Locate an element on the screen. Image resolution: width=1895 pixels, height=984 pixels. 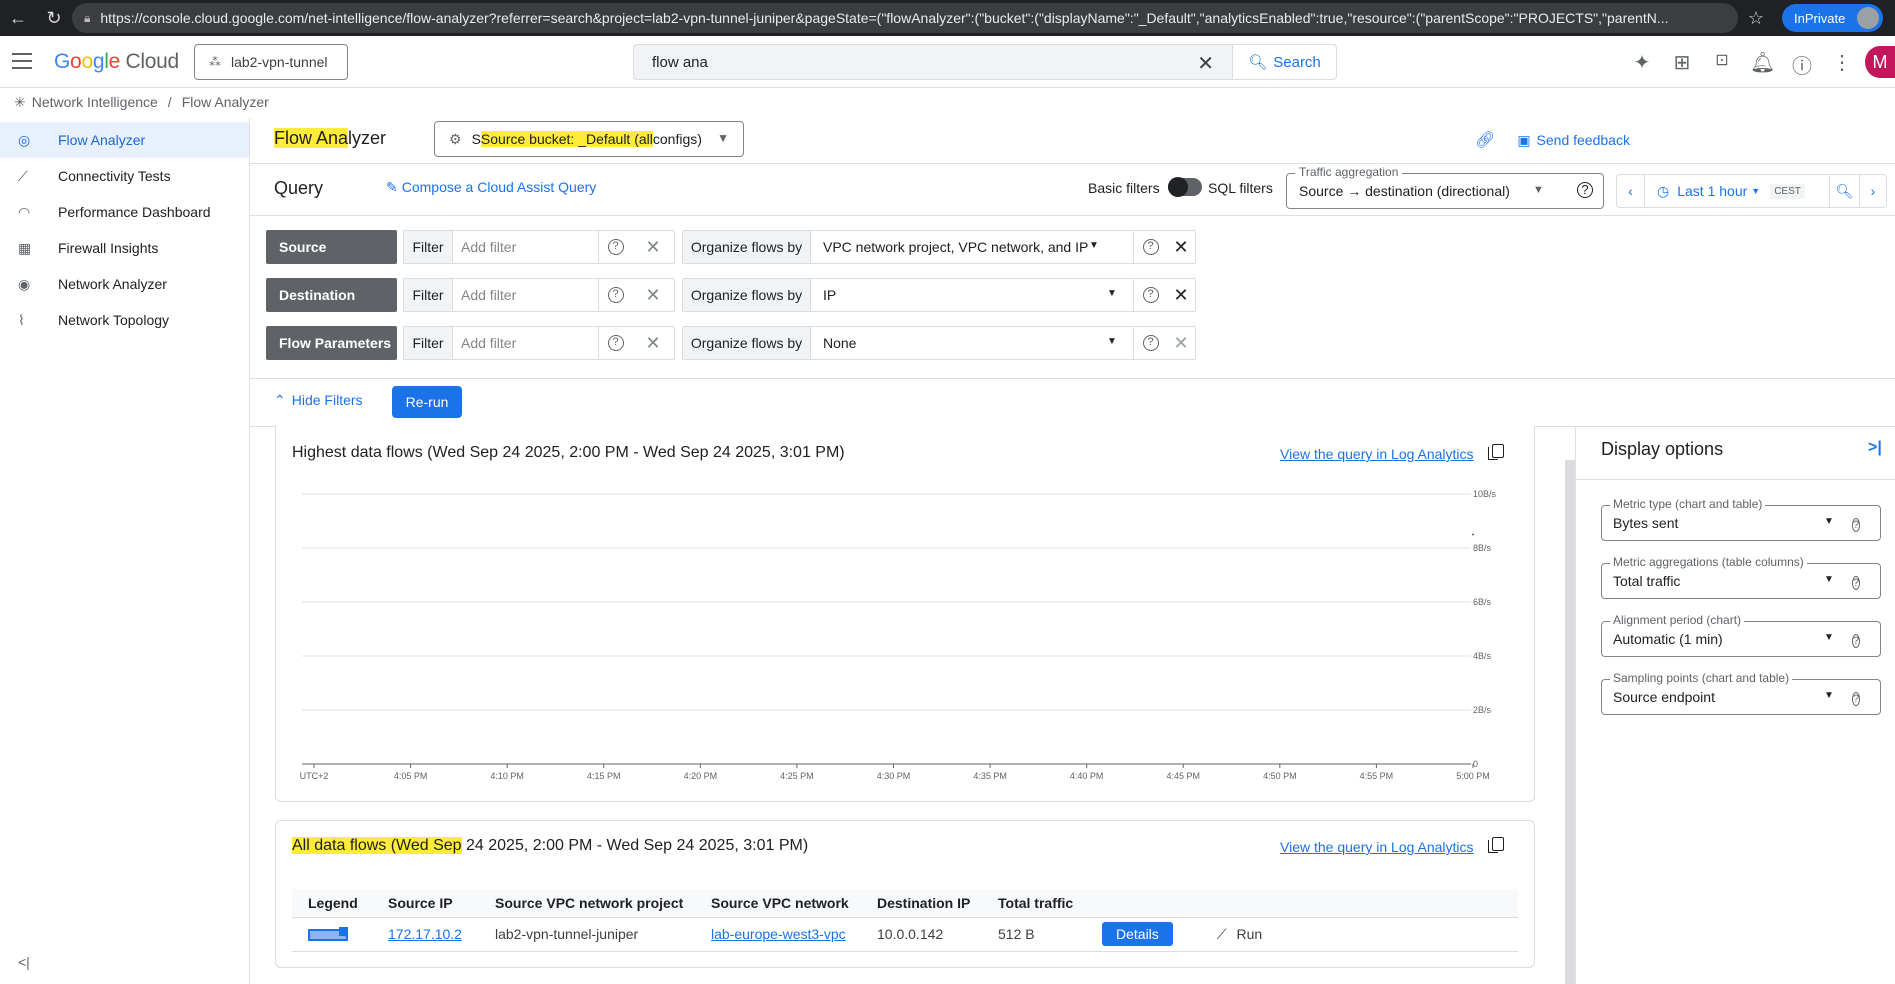
breadcrumb: ✳ Network Intelligence / Flow Analyzer is located at coordinates (141, 102).